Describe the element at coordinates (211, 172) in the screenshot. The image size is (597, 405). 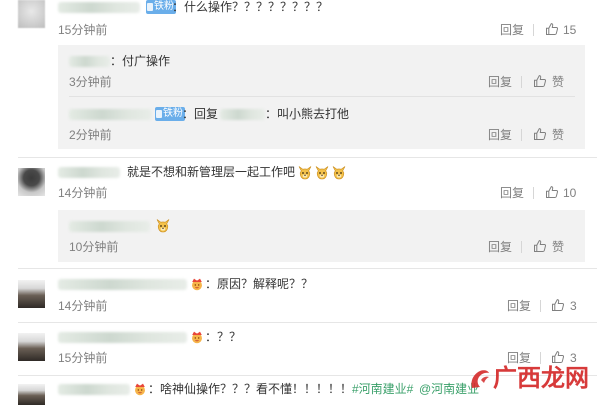
I see `comment-text: 就是不想和新管理层一起工作吧` at that location.